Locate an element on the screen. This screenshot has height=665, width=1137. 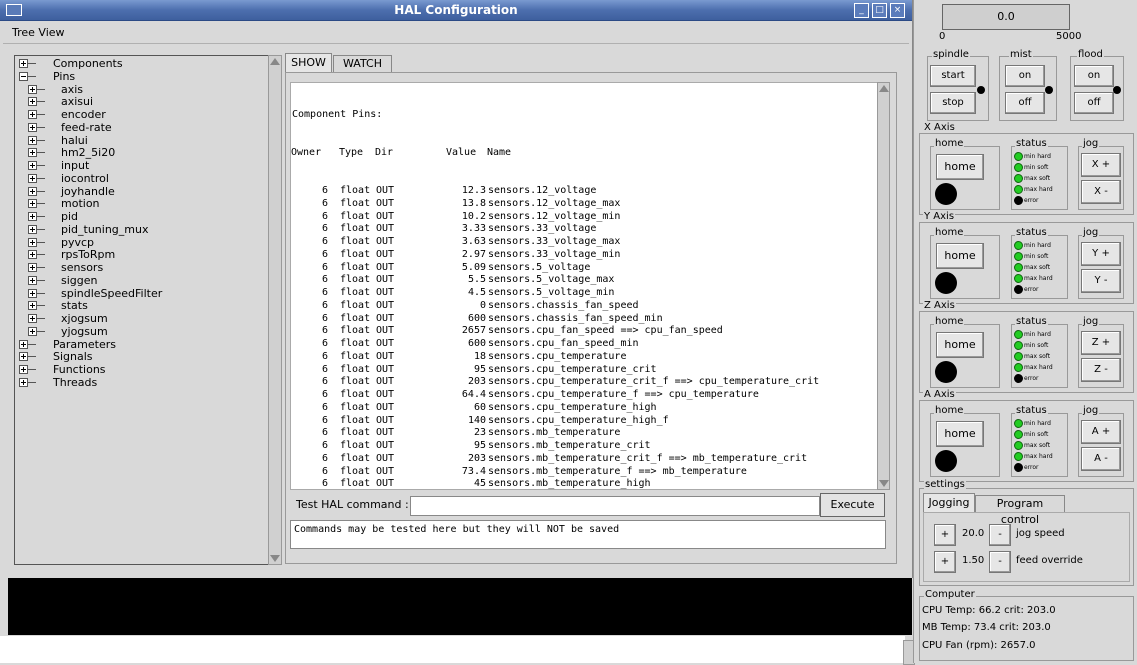
mist-on-button: on is located at coordinates (1025, 76).